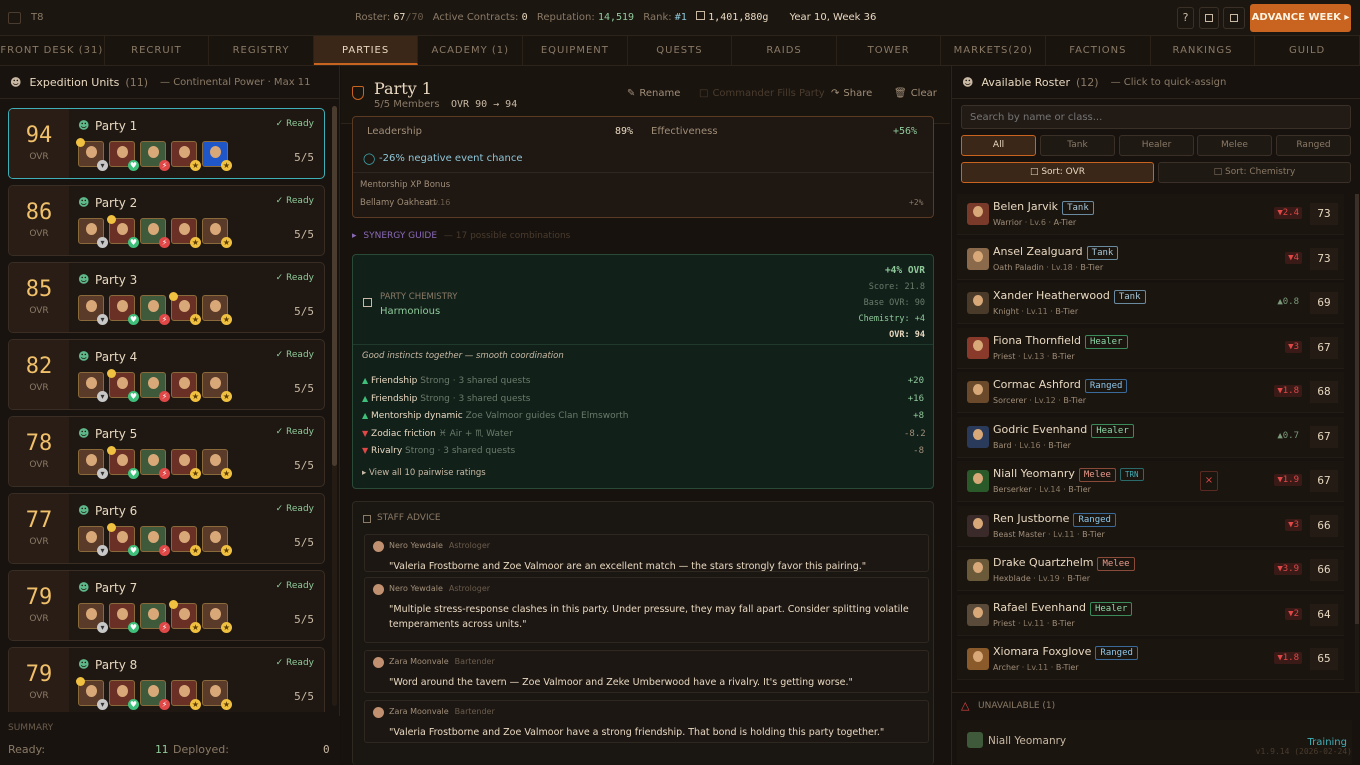 The image size is (1360, 765). What do you see at coordinates (915, 93) in the screenshot?
I see `clear-button: 🗑 Clear` at bounding box center [915, 93].